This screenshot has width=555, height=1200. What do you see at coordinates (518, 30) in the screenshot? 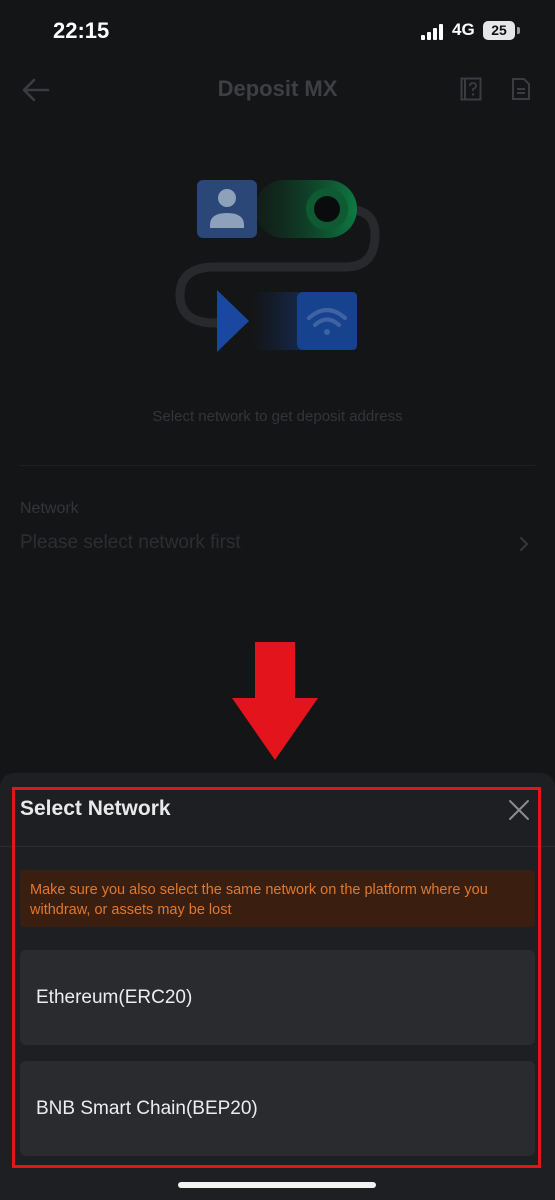
I see `battery-tip` at bounding box center [518, 30].